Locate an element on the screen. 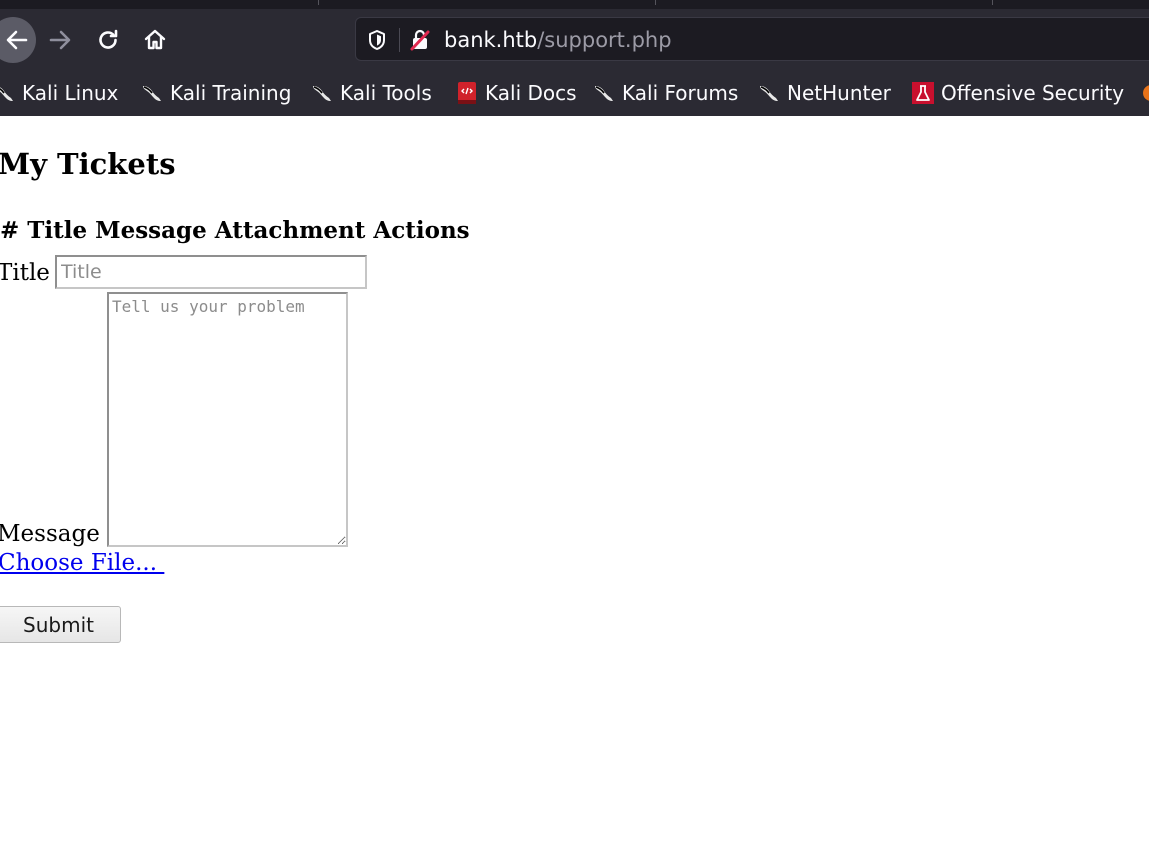  tickets-table-header: # Title Message Attachment Actions is located at coordinates (235, 230).